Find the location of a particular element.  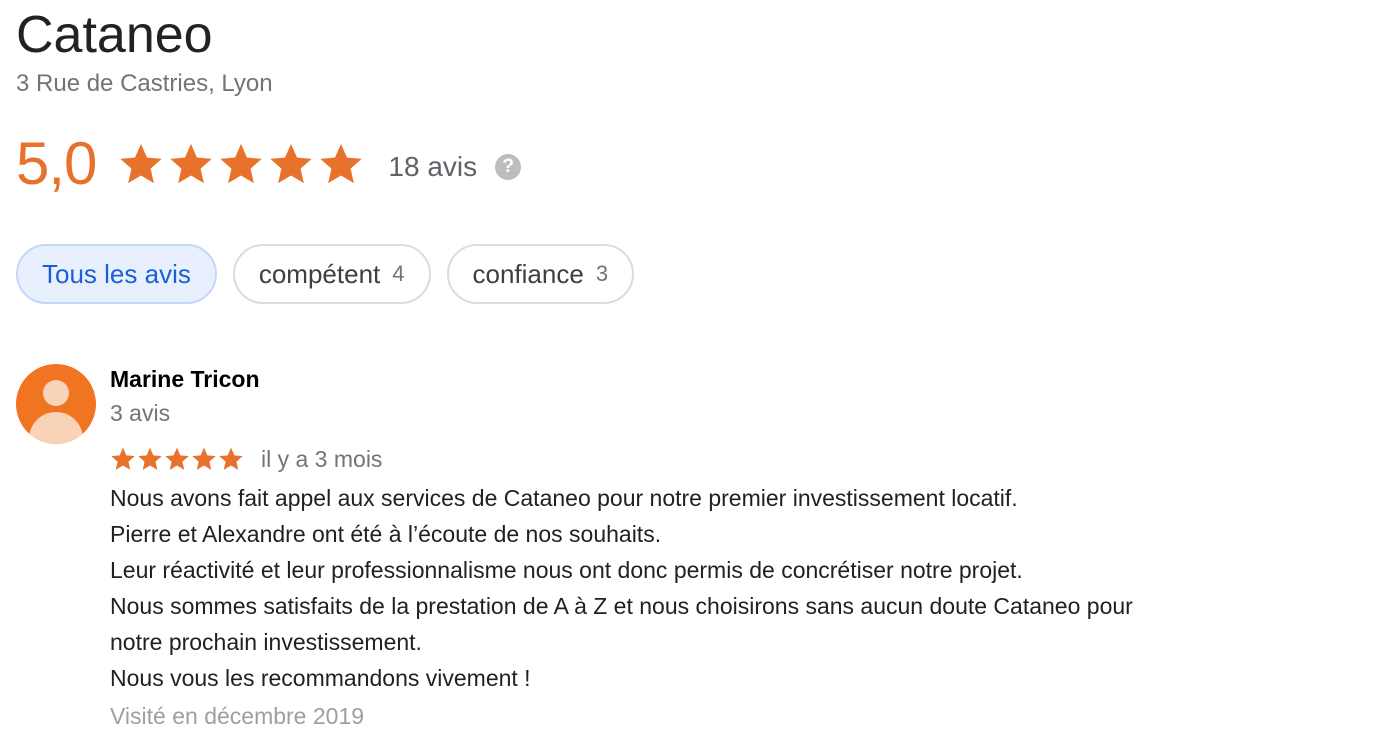

review-text-line: notre prochain investissement. is located at coordinates (266, 642).